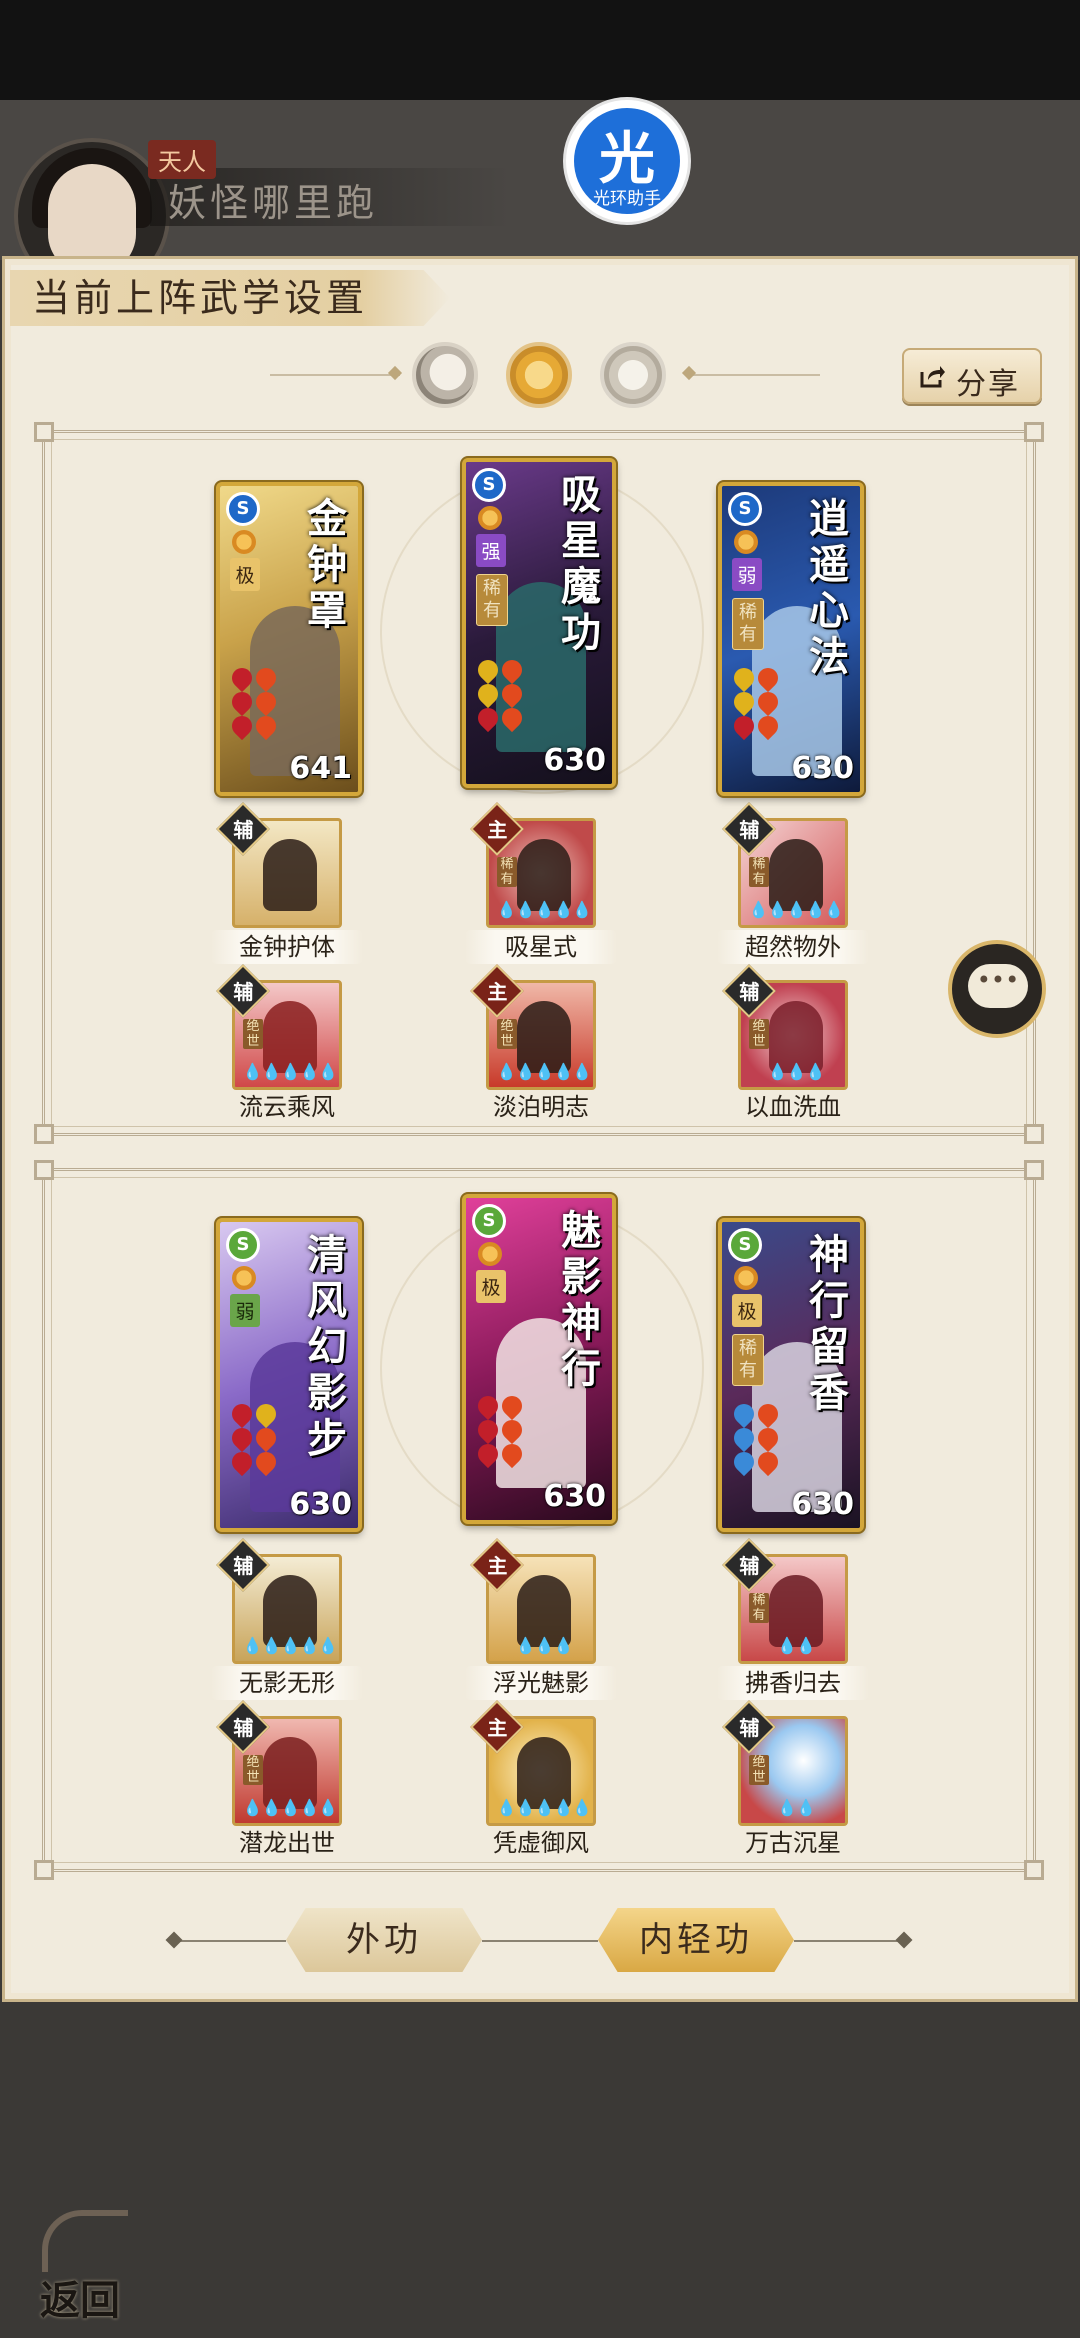 The width and height of the screenshot is (1080, 2338). Describe the element at coordinates (335, 375) in the screenshot. I see `divider-left` at that location.